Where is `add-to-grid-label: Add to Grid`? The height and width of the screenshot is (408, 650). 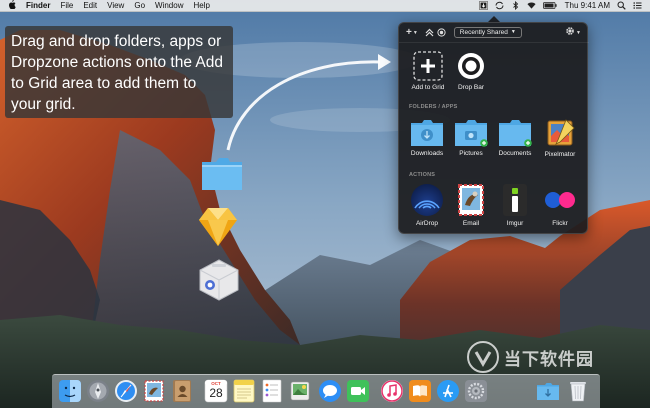
add-to-grid-label: Add to Grid is located at coordinates (428, 87).